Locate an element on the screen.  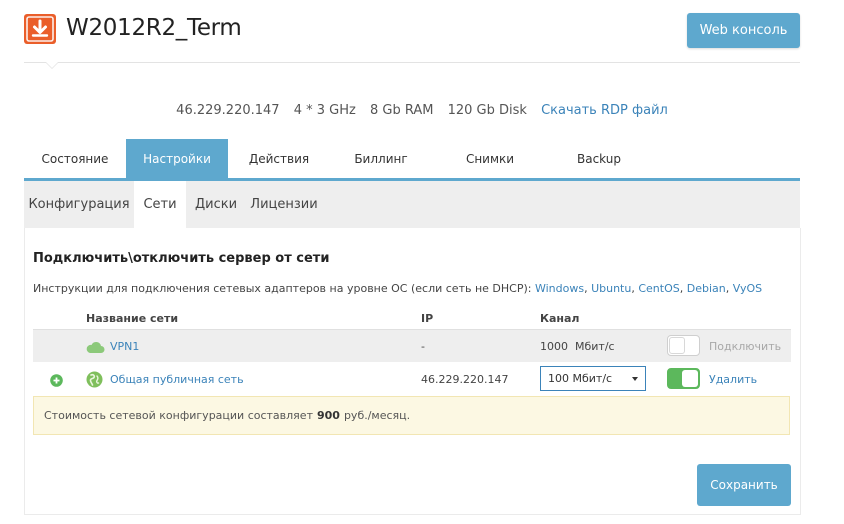
subtab-networks: Сети is located at coordinates (160, 204).